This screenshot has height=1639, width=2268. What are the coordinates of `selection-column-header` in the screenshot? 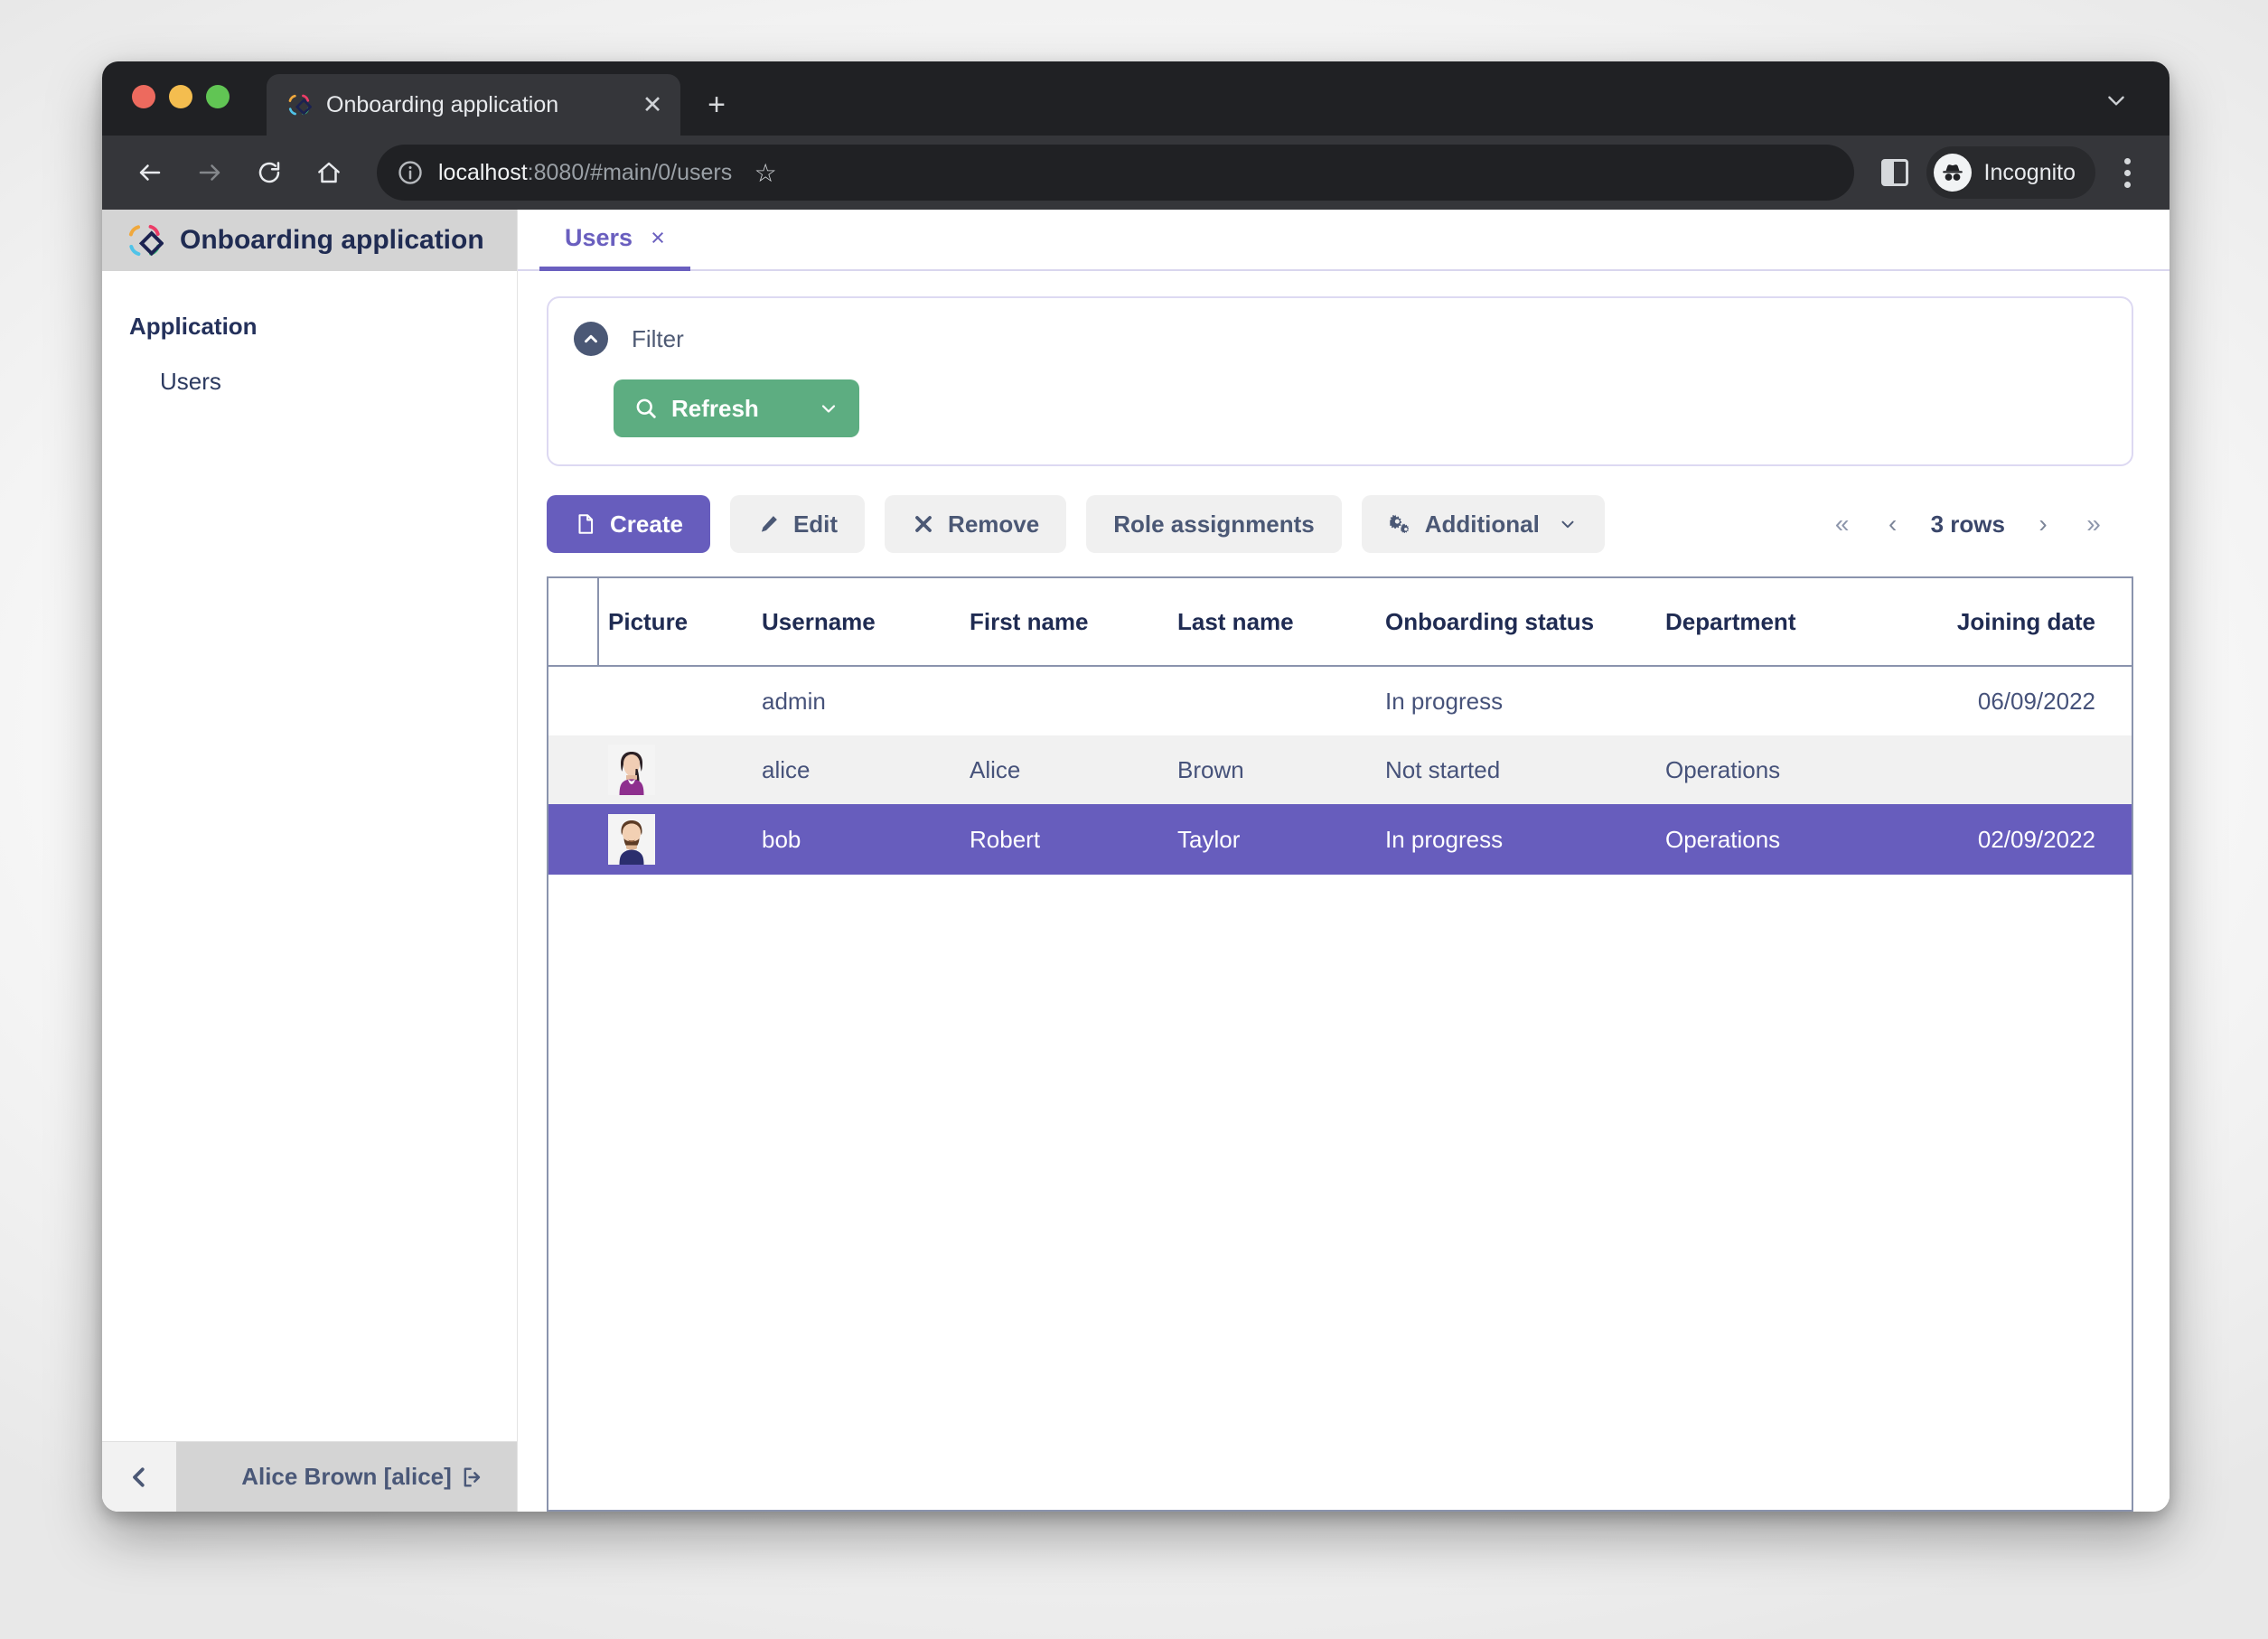 It's located at (573, 621).